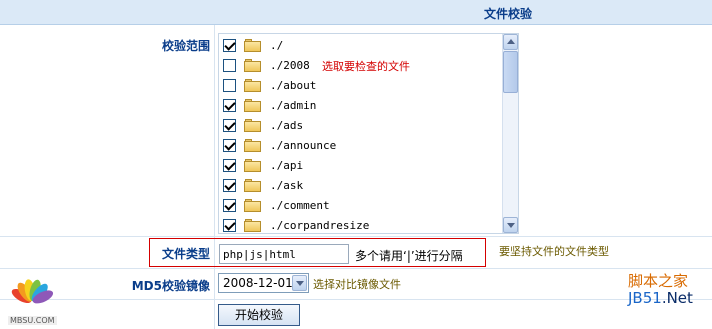 The width and height of the screenshot is (712, 329). What do you see at coordinates (287, 185) in the screenshot?
I see `file-name: ./ask` at bounding box center [287, 185].